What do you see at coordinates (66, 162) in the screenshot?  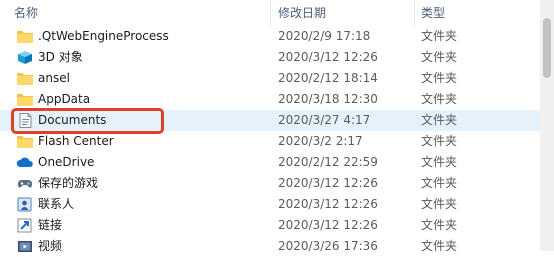 I see `file-name: OneDrive` at bounding box center [66, 162].